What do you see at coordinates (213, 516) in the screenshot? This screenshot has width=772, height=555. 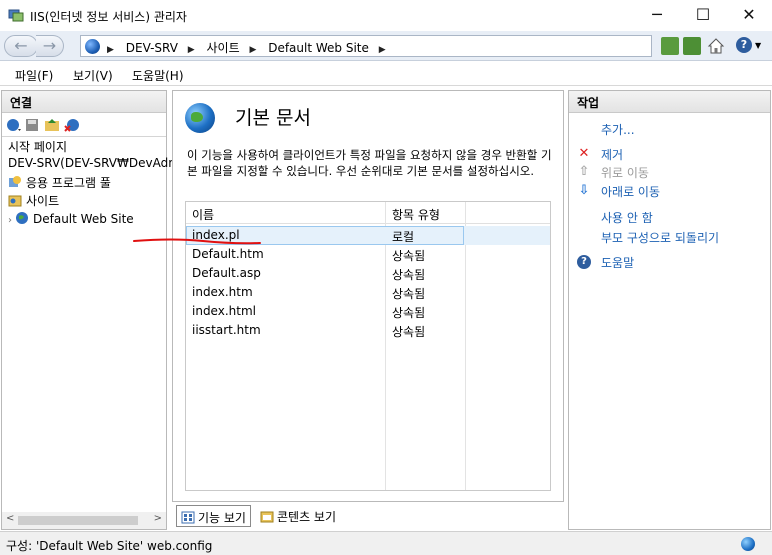 I see `tab-features-view: 기능 보기` at bounding box center [213, 516].